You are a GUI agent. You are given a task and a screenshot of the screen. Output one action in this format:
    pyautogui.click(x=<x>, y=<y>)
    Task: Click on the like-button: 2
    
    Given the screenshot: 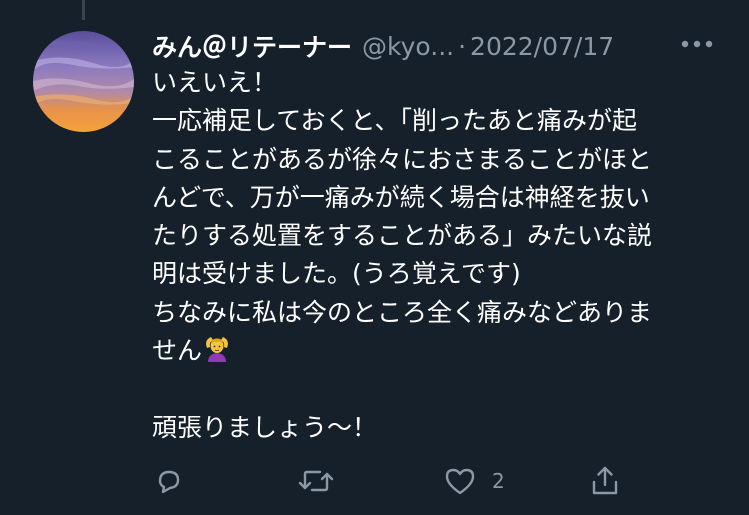 What is the action you would take?
    pyautogui.click(x=473, y=481)
    